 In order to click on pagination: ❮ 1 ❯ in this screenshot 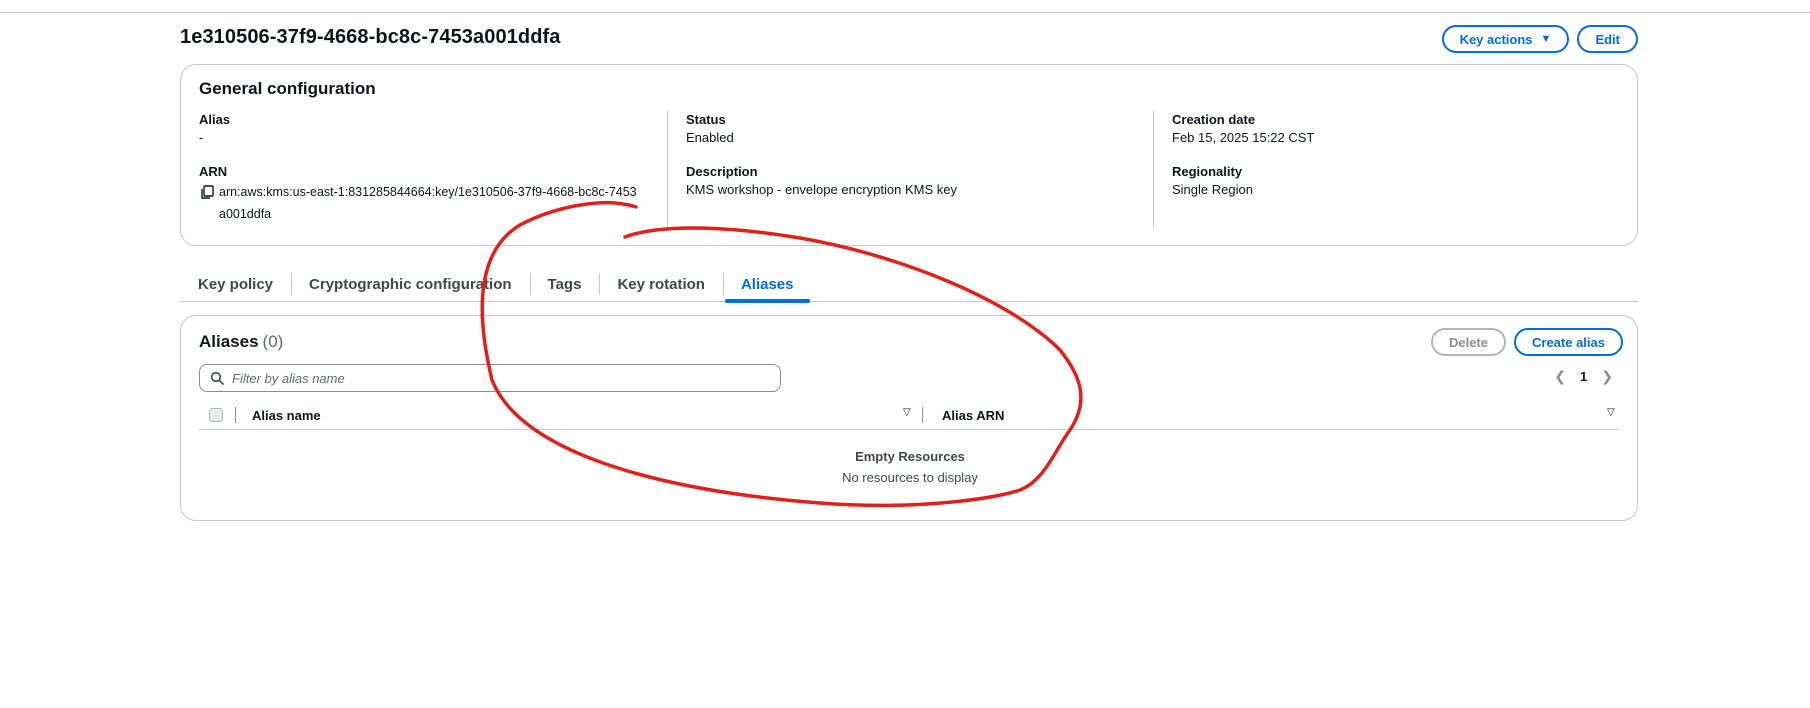, I will do `click(1583, 376)`.